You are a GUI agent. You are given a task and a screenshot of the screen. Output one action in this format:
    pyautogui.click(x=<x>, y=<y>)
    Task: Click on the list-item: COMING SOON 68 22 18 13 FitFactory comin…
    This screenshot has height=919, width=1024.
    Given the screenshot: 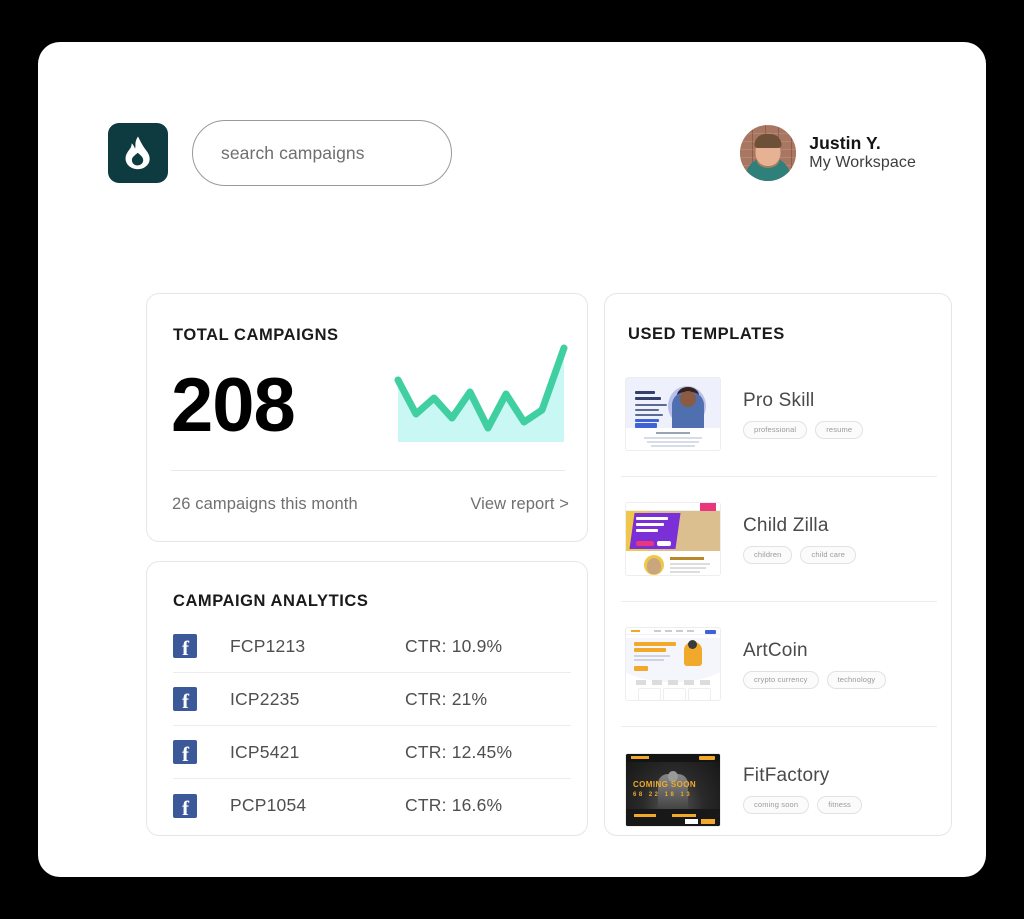 What is the action you would take?
    pyautogui.click(x=779, y=789)
    